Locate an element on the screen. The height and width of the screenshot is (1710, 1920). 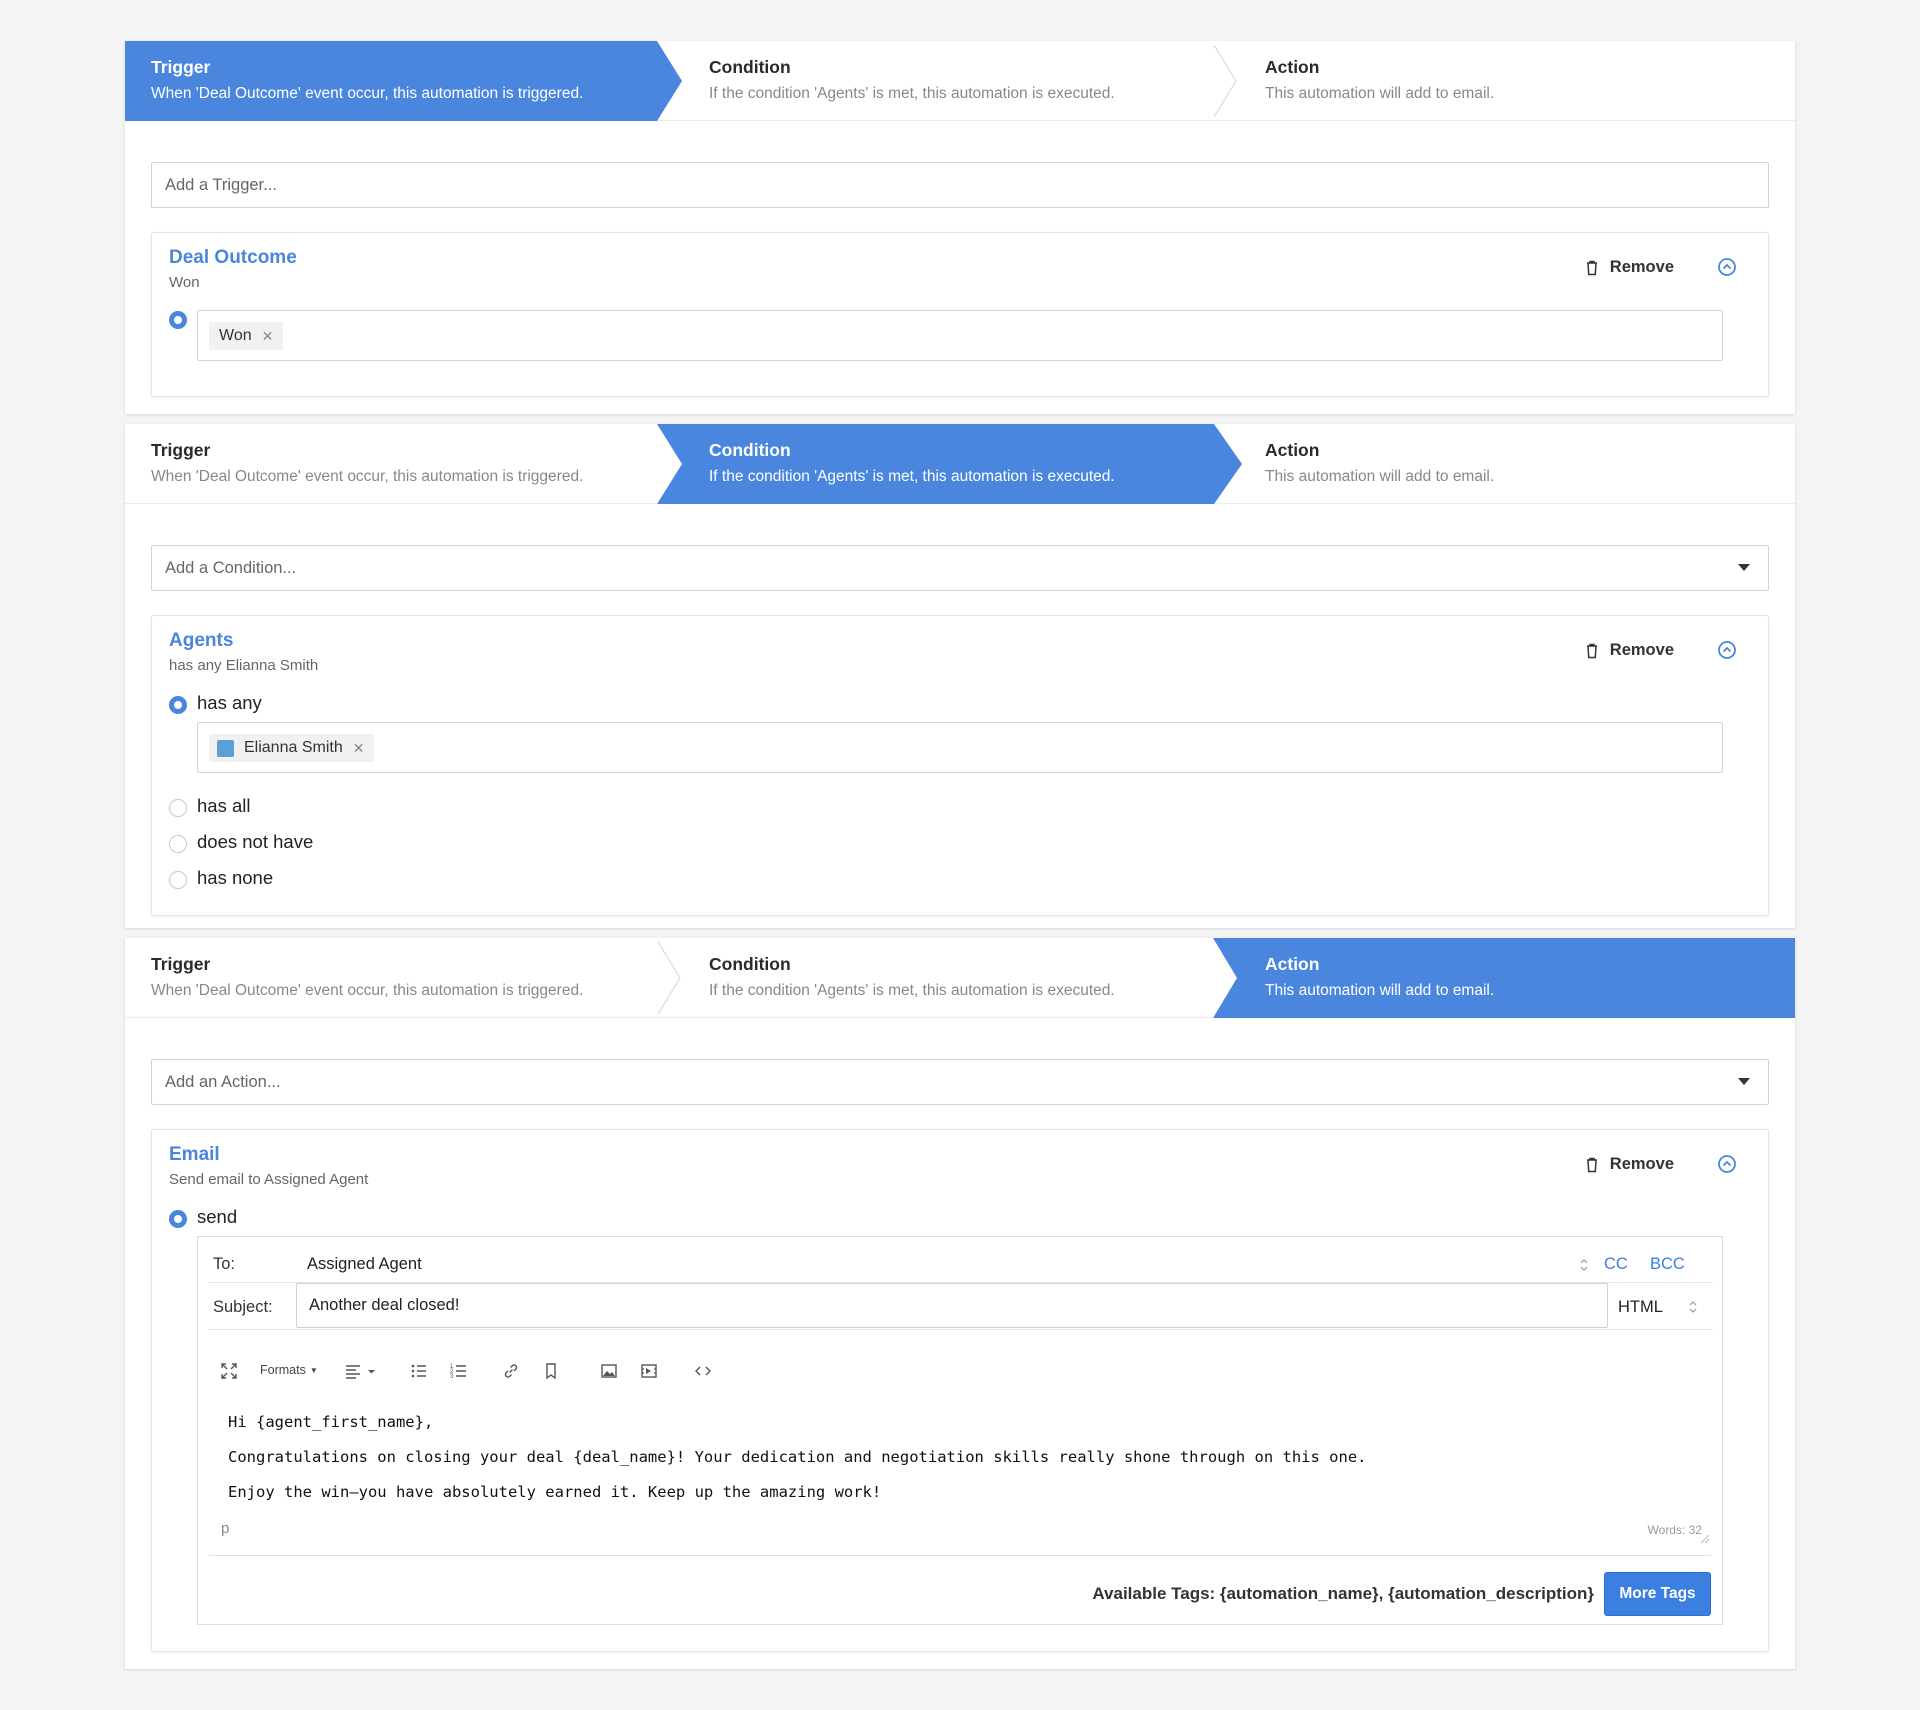
radio-won is located at coordinates (178, 320).